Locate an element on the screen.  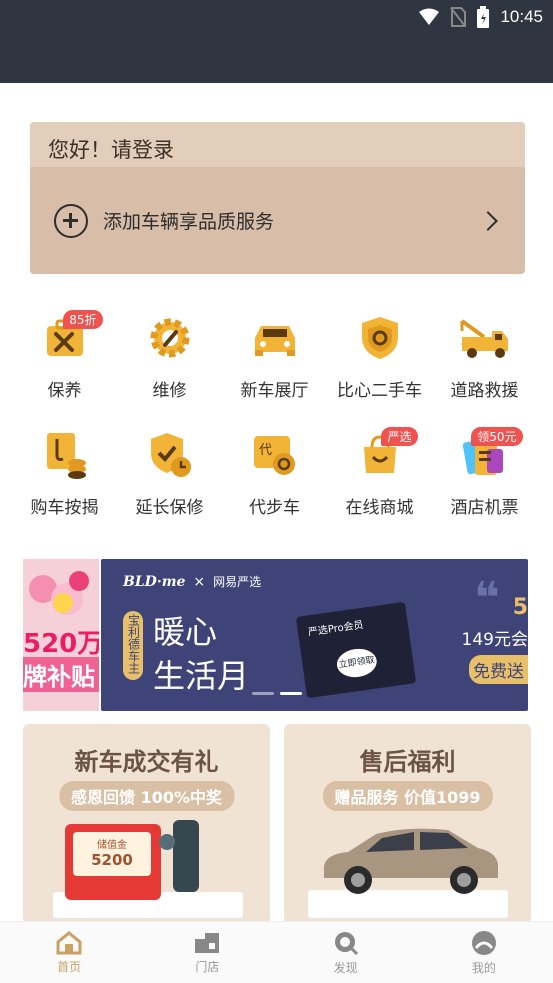
service-label: 在线商城 is located at coordinates (379, 508).